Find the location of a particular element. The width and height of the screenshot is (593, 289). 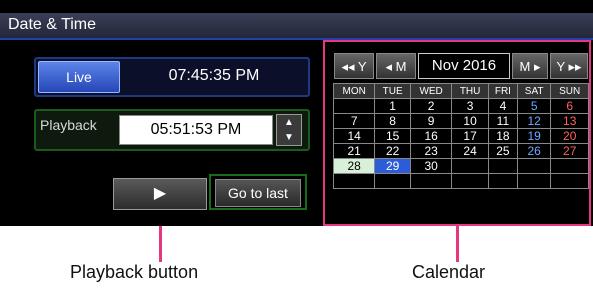

calendar-week-row: 7 8 9 10 11 12 13 is located at coordinates (460, 121).